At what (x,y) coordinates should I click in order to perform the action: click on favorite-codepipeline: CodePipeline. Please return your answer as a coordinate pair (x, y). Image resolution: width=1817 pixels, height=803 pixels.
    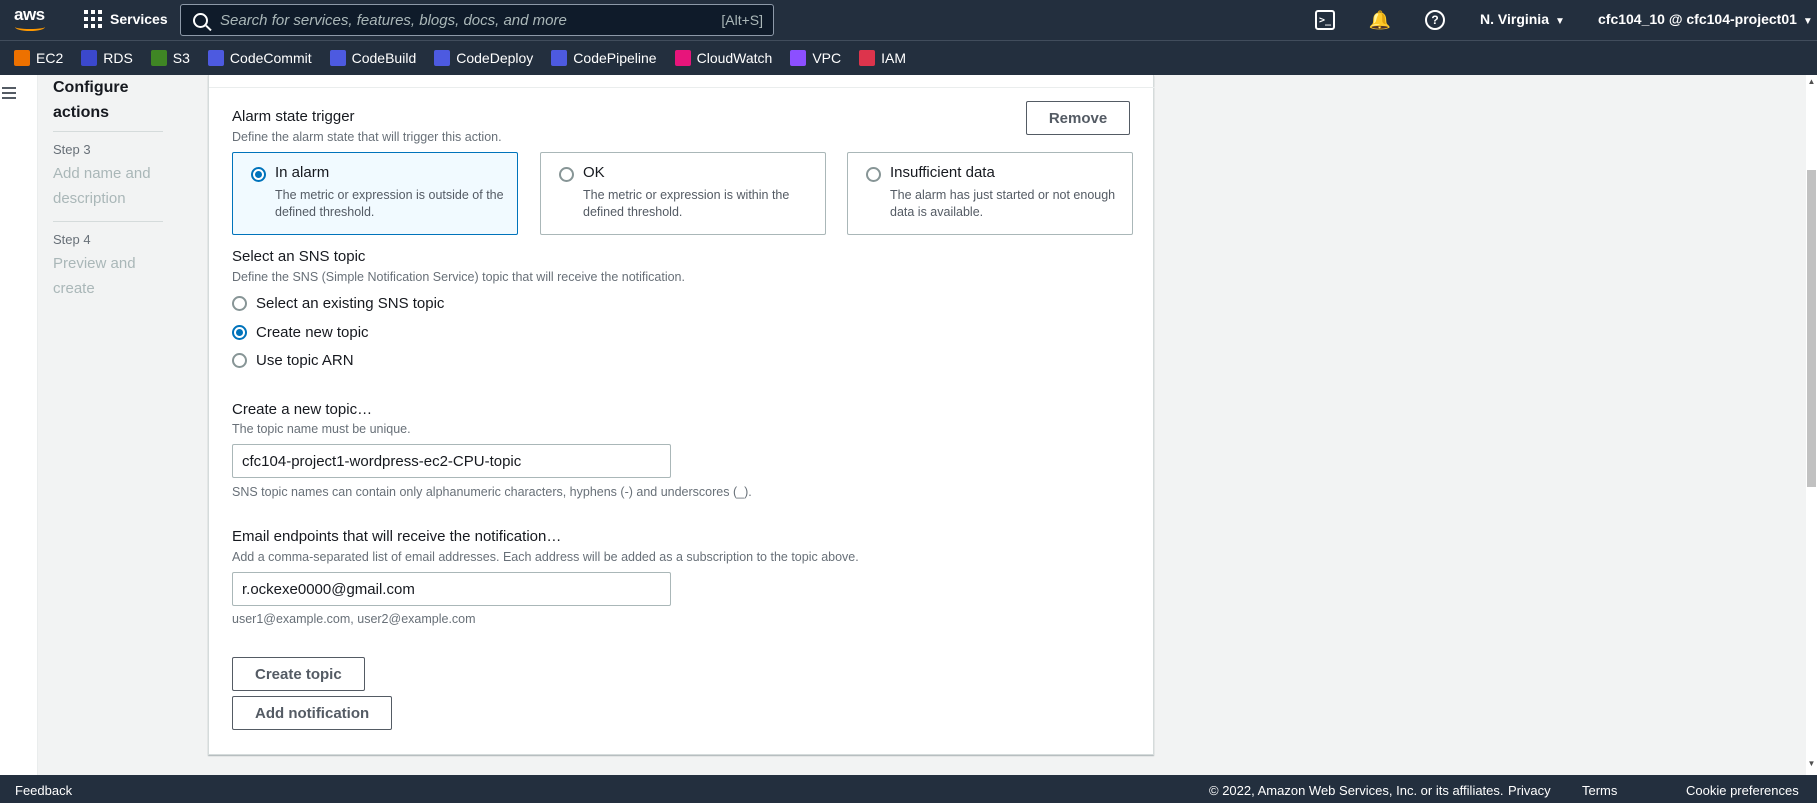
    Looking at the image, I should click on (604, 58).